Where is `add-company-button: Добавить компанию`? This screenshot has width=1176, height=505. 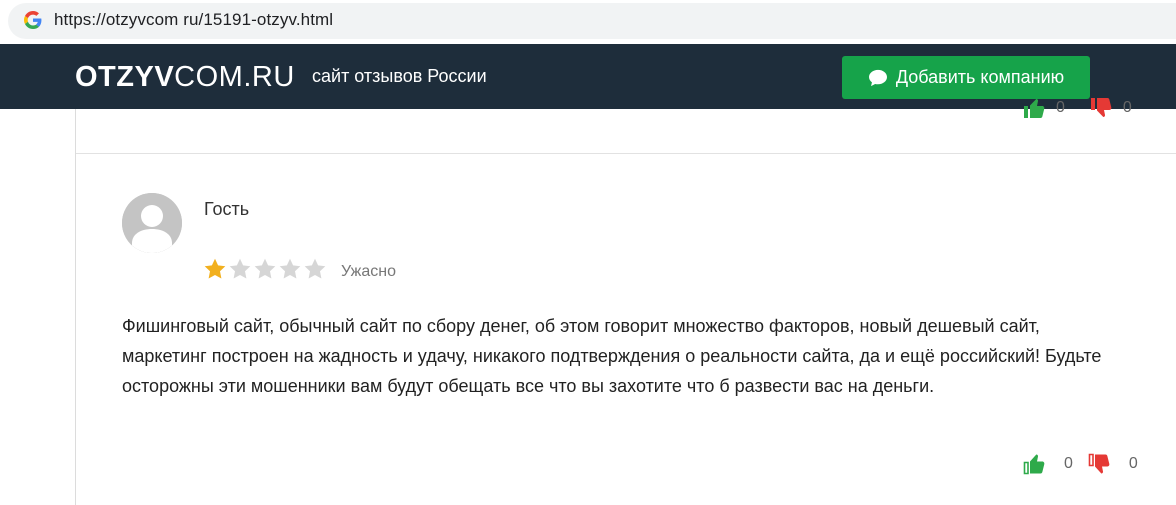 add-company-button: Добавить компанию is located at coordinates (966, 77).